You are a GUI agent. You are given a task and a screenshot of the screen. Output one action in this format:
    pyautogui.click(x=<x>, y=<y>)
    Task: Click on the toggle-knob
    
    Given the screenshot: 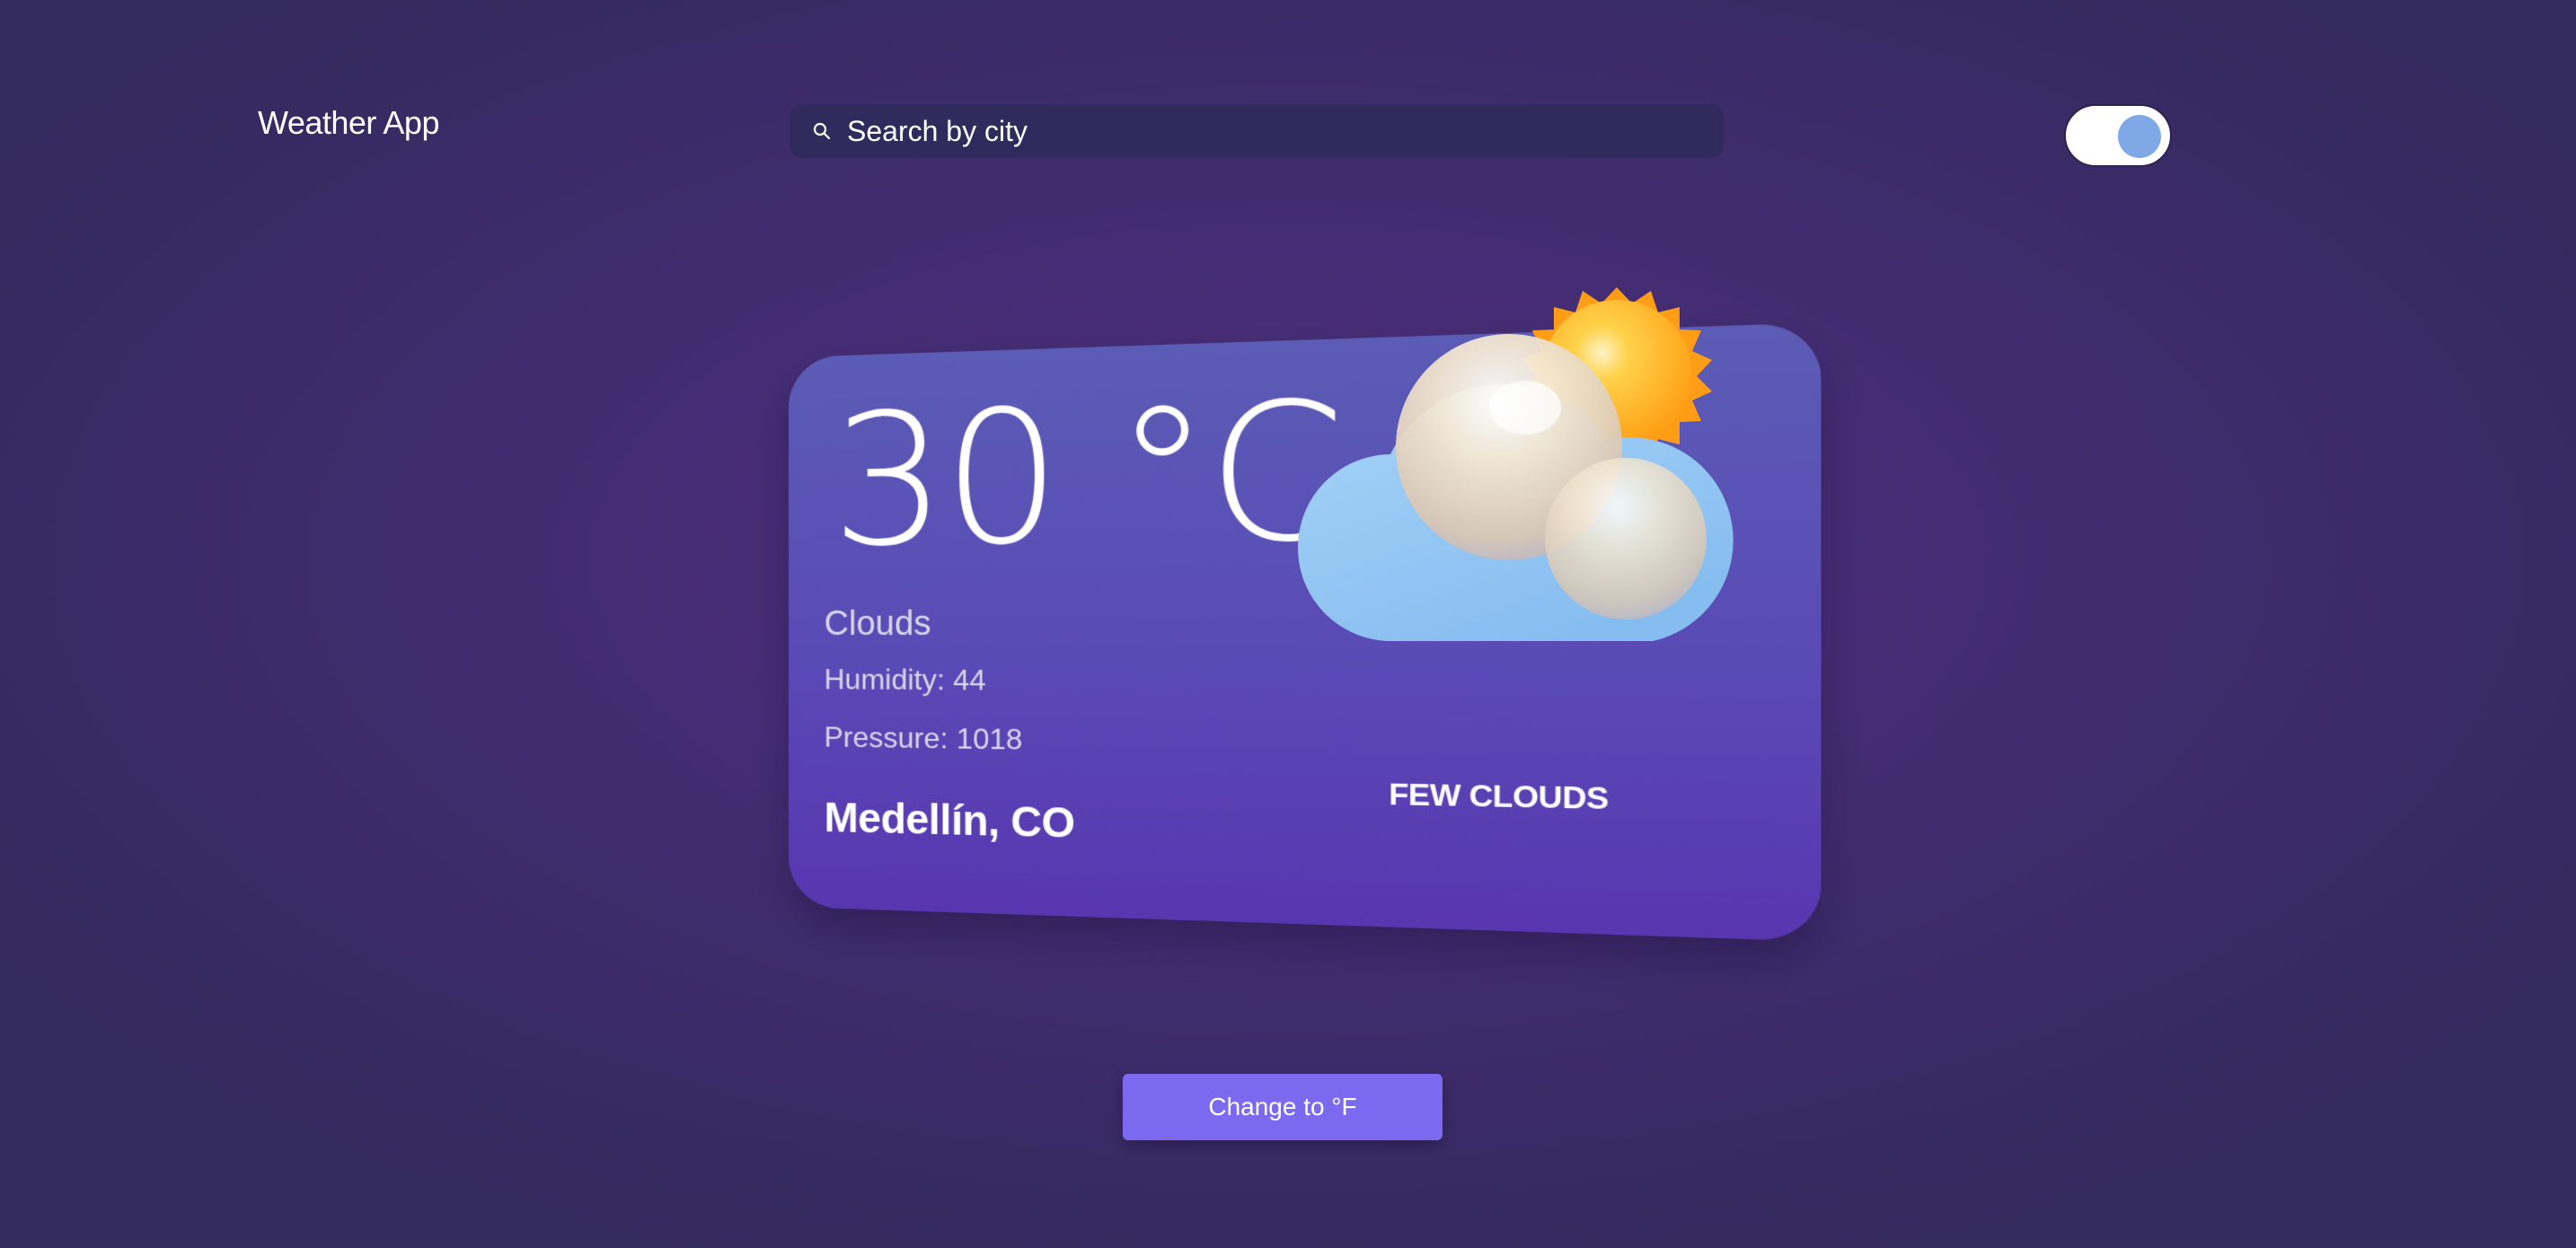 What is the action you would take?
    pyautogui.click(x=2139, y=136)
    